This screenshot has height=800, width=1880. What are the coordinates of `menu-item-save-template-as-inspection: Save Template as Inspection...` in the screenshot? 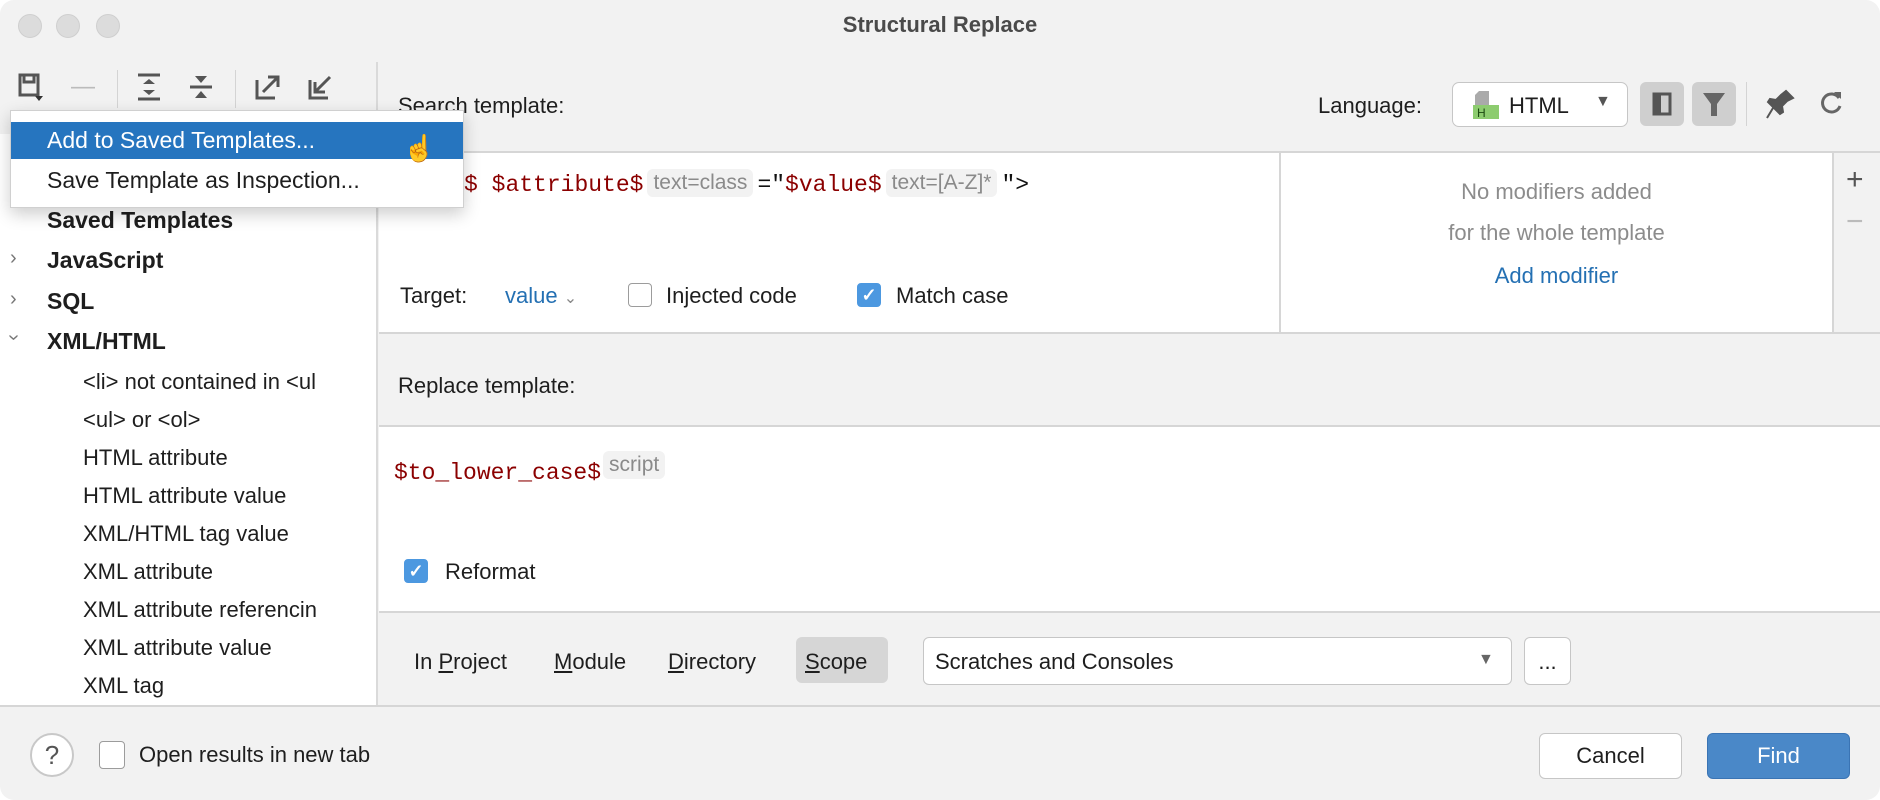 It's located at (237, 180).